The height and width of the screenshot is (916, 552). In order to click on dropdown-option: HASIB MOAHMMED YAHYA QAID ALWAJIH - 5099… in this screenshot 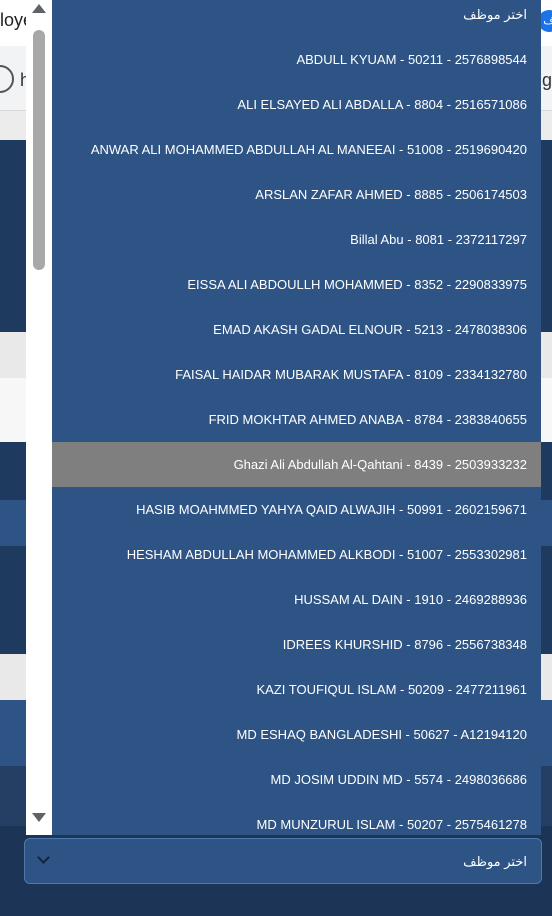, I will do `click(296, 509)`.